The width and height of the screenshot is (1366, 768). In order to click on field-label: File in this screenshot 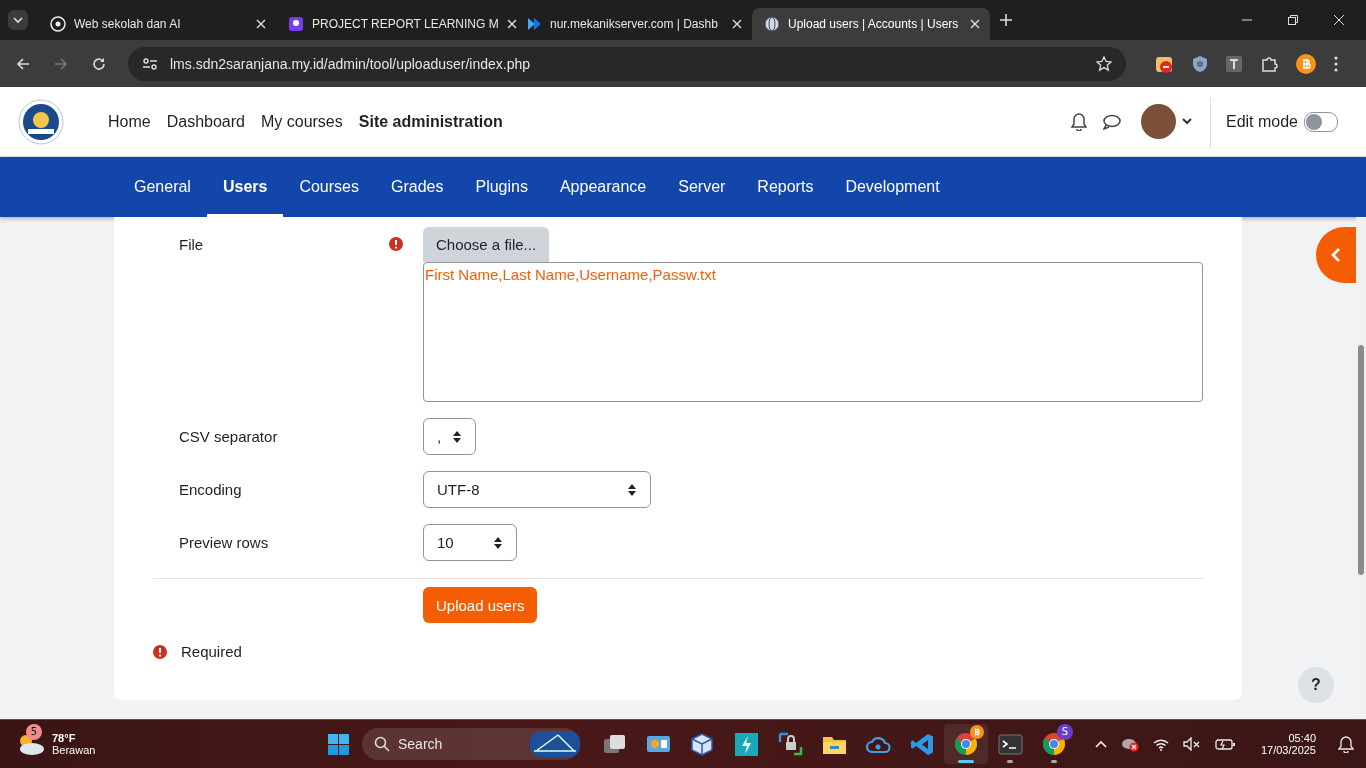, I will do `click(192, 244)`.